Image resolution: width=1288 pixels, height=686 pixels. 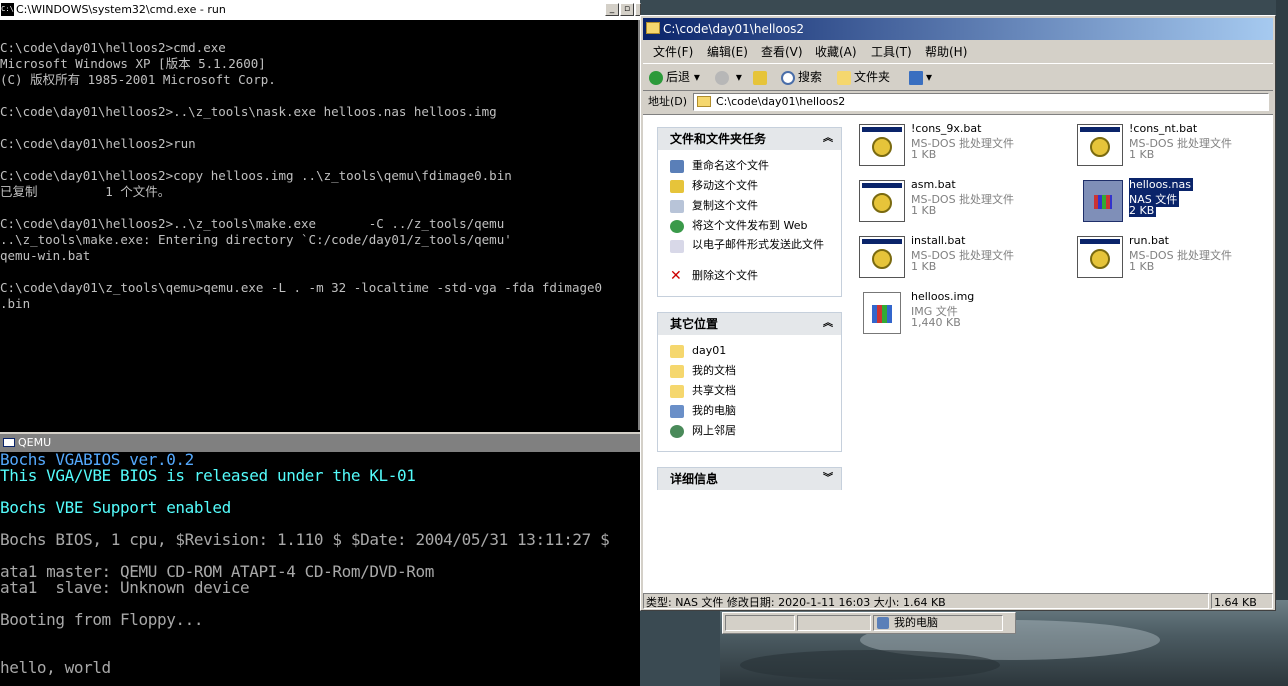 What do you see at coordinates (9, 442) in the screenshot?
I see `window-icon` at bounding box center [9, 442].